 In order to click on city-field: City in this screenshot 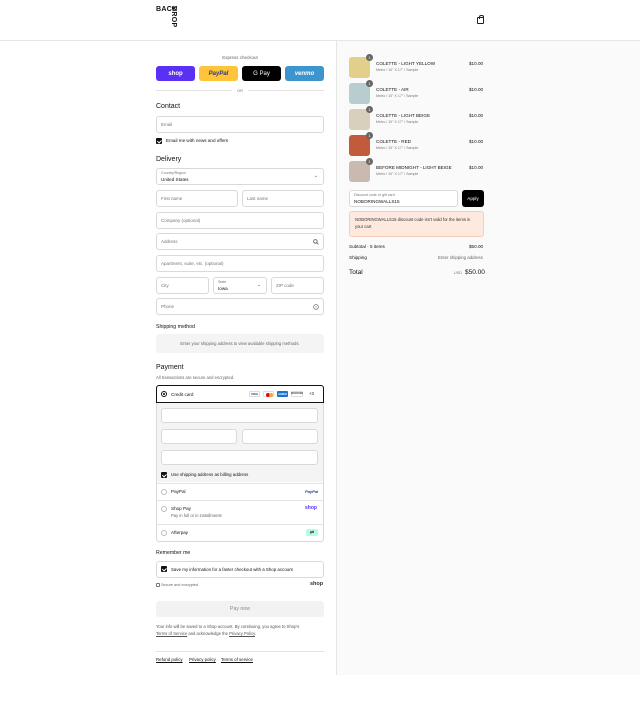, I will do `click(182, 285)`.